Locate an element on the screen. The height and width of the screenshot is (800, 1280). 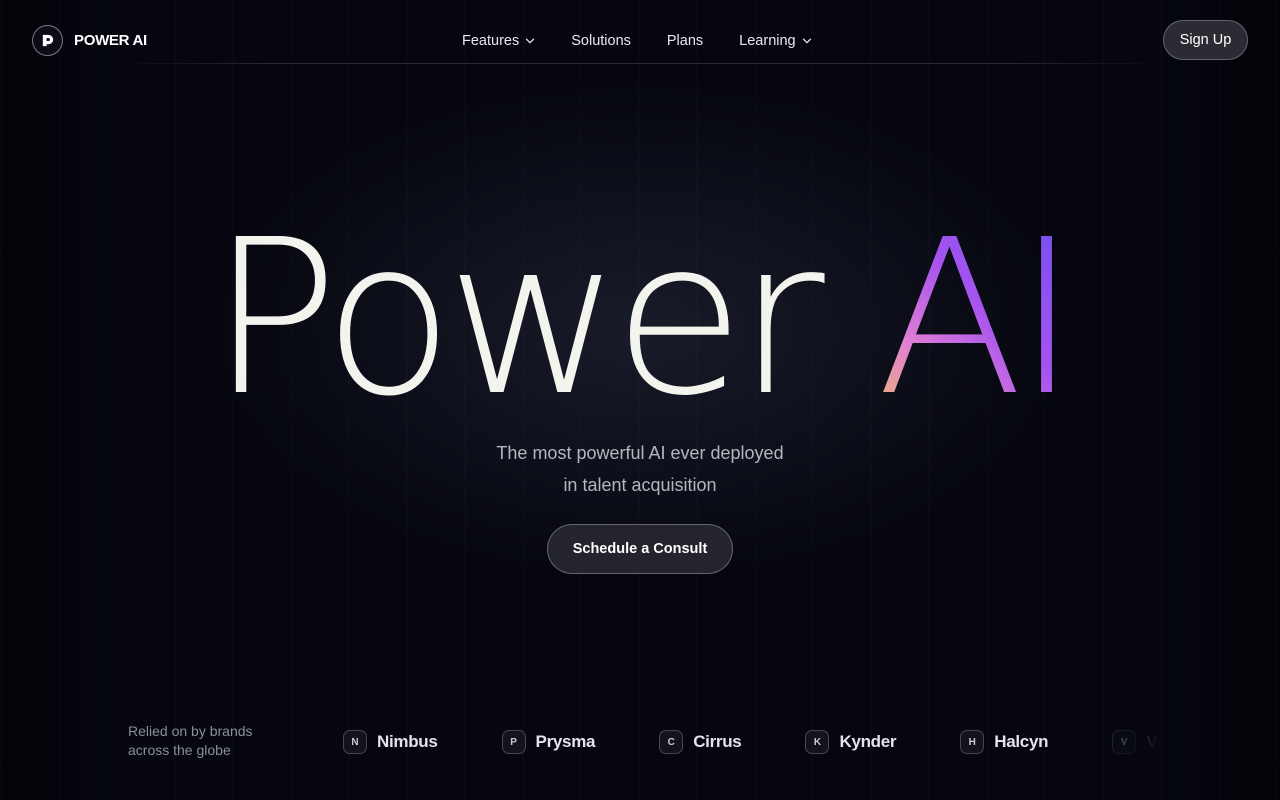
nav-solutions: Solutions is located at coordinates (601, 41).